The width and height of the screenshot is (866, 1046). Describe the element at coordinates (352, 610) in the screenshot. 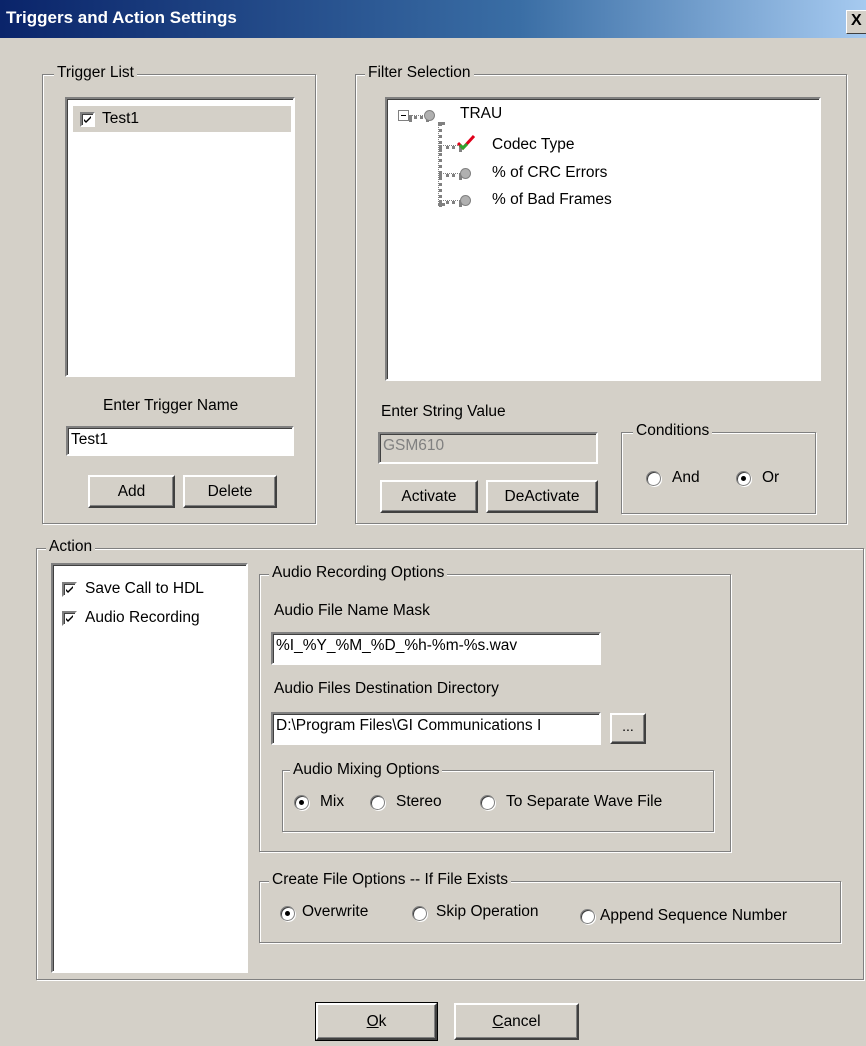

I see `audio-mask-label: Audio File Name Mask` at that location.